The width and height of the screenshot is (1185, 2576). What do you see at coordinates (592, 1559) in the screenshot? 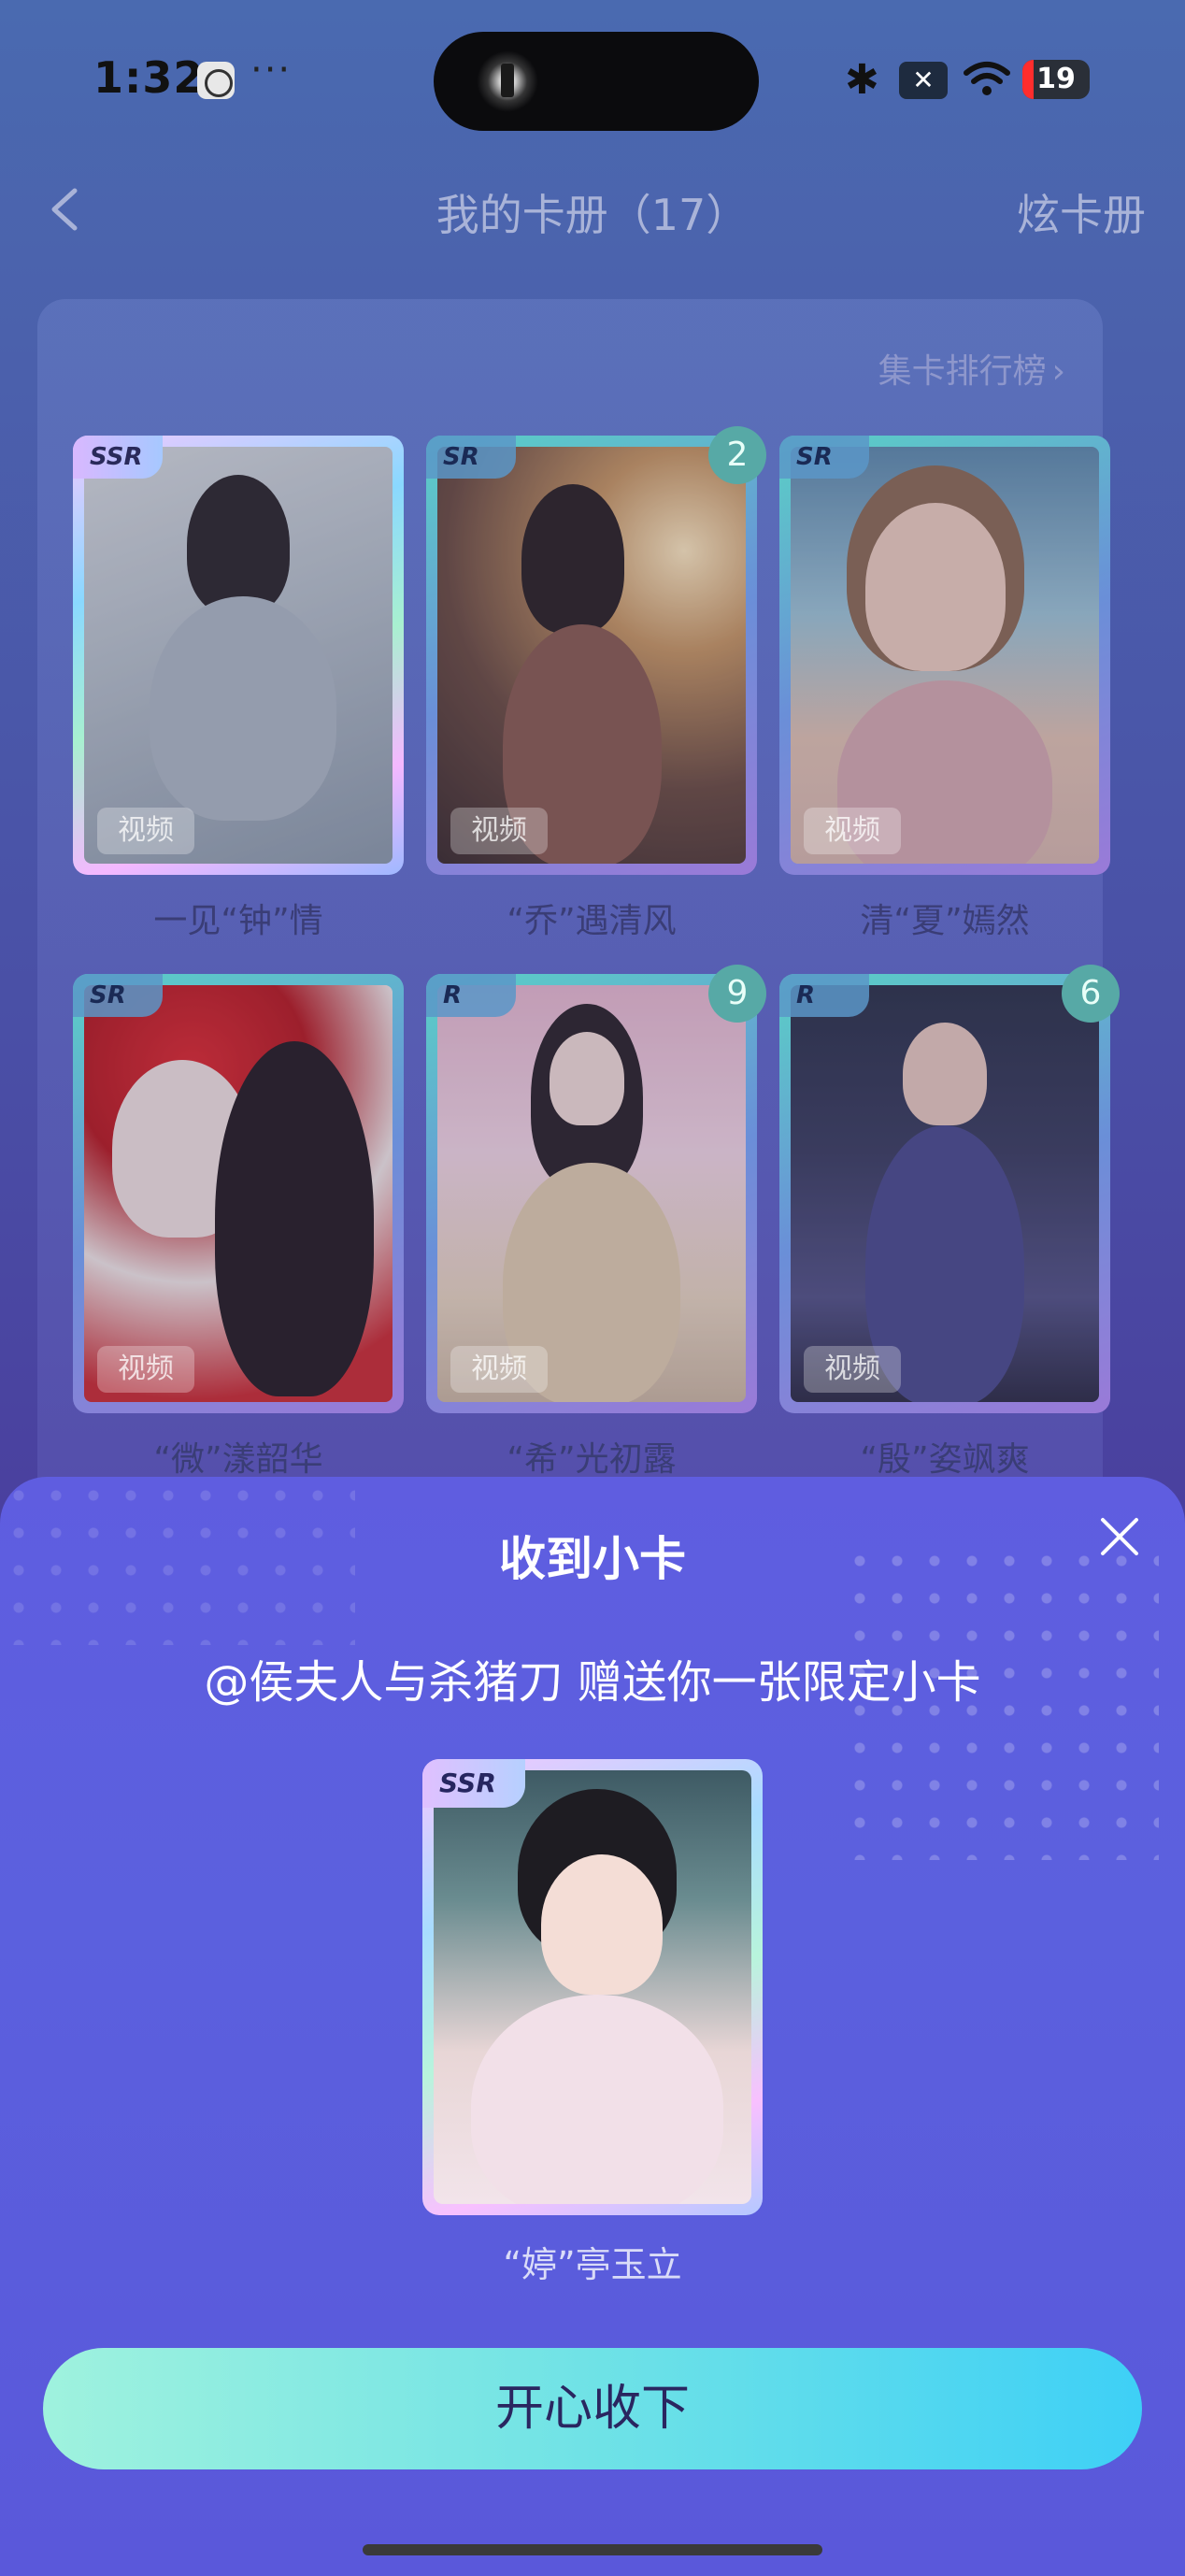
I see `sheet-title: 收到小卡` at bounding box center [592, 1559].